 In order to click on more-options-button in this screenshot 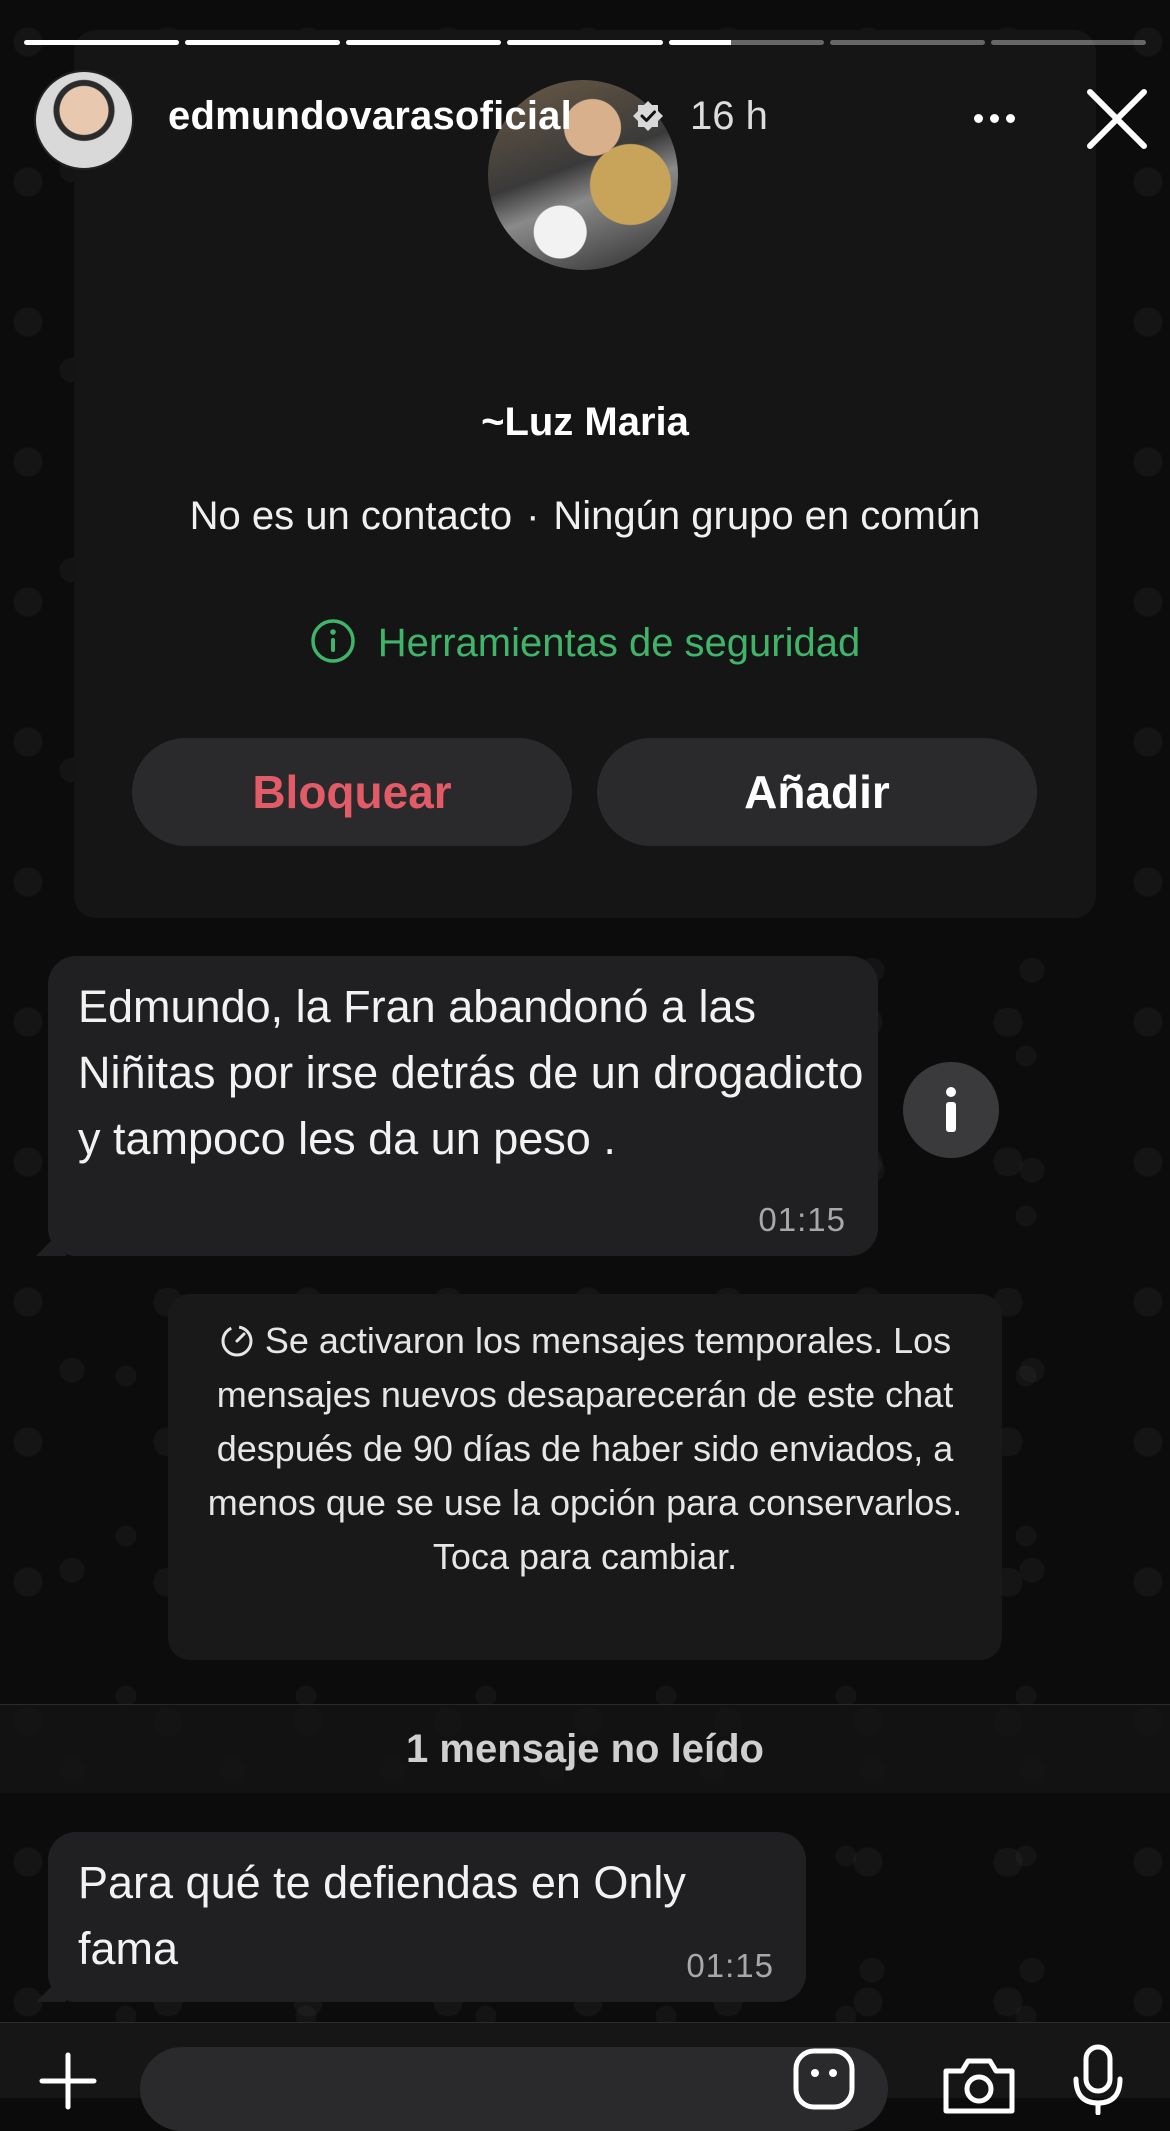, I will do `click(994, 118)`.